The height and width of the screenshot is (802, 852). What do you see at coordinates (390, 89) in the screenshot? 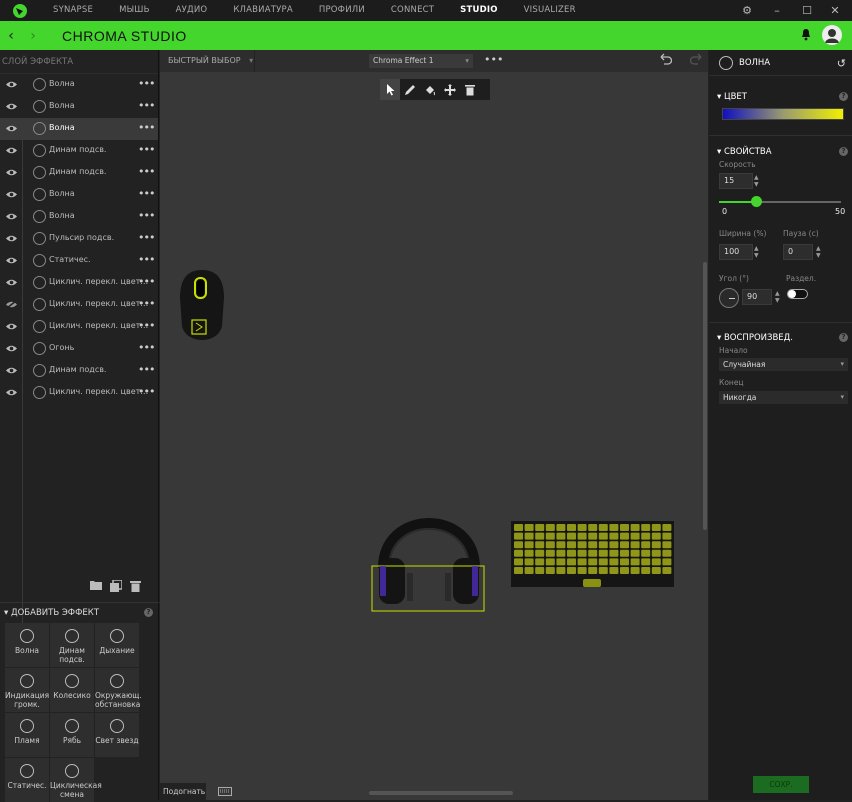
I see `select-cursor-icon` at bounding box center [390, 89].